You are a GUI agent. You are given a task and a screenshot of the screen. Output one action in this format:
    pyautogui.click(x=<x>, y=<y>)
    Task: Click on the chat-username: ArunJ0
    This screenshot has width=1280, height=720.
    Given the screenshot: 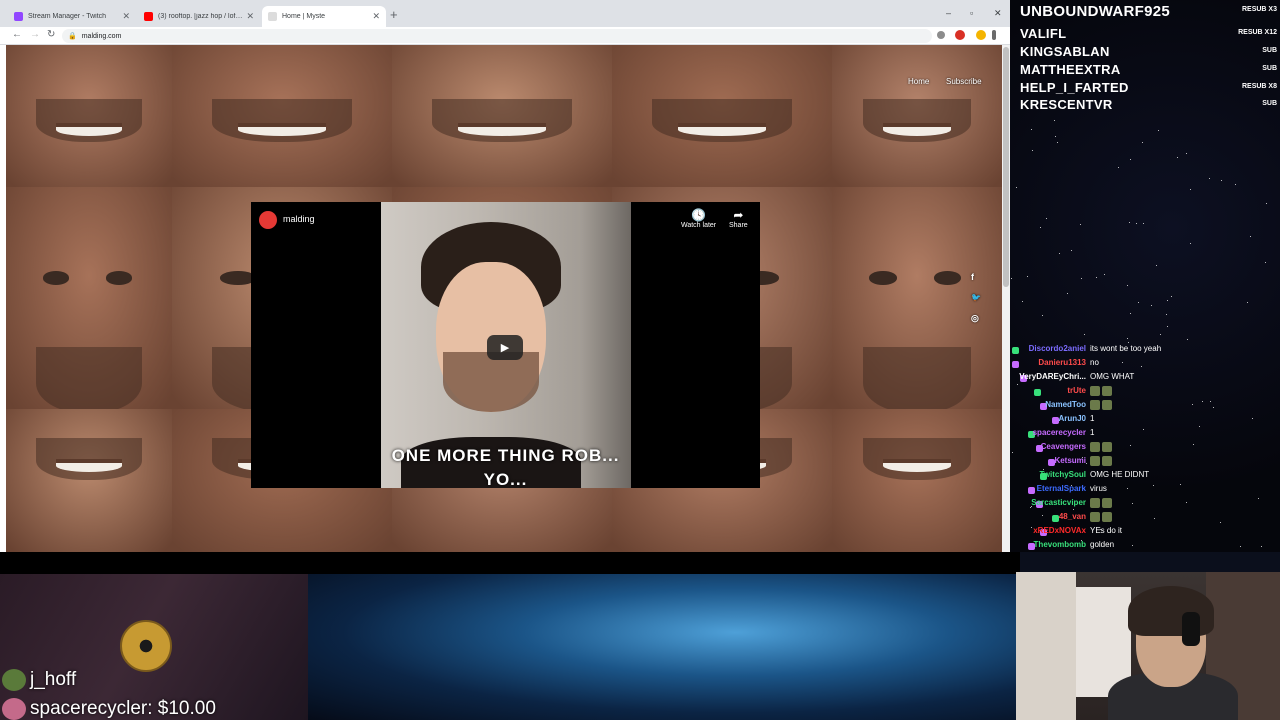 What is the action you would take?
    pyautogui.click(x=1043, y=418)
    